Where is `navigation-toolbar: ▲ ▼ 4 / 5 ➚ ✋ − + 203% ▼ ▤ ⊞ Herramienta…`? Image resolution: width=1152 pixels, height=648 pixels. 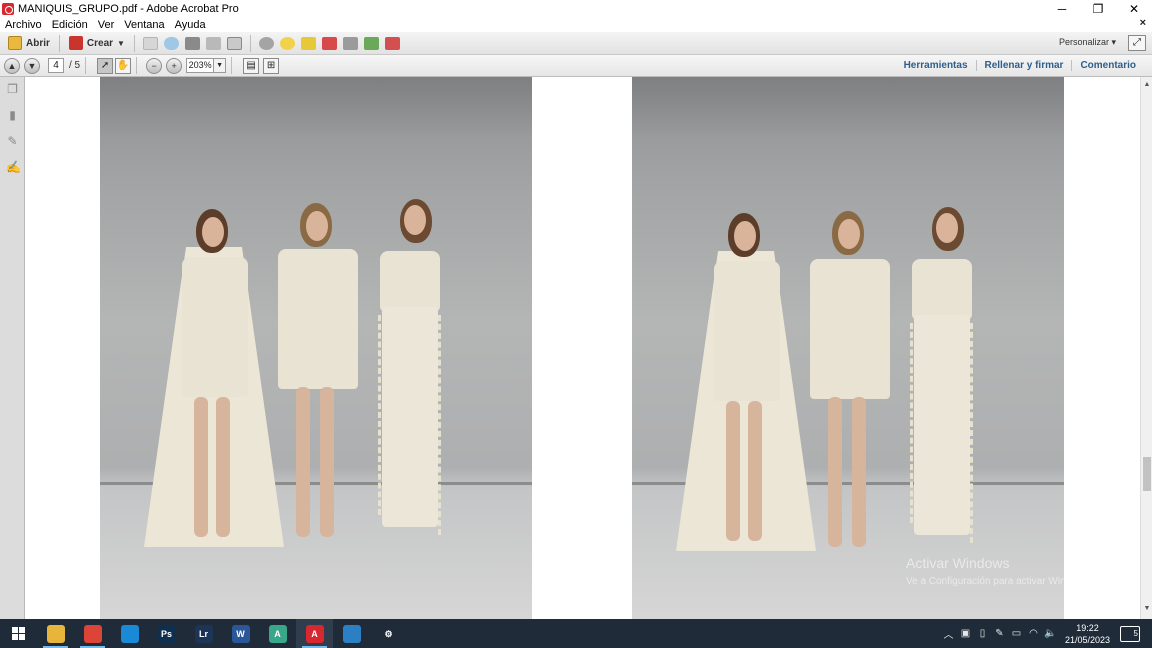 navigation-toolbar: ▲ ▼ 4 / 5 ➚ ✋ − + 203% ▼ ▤ ⊞ Herramienta… is located at coordinates (576, 66).